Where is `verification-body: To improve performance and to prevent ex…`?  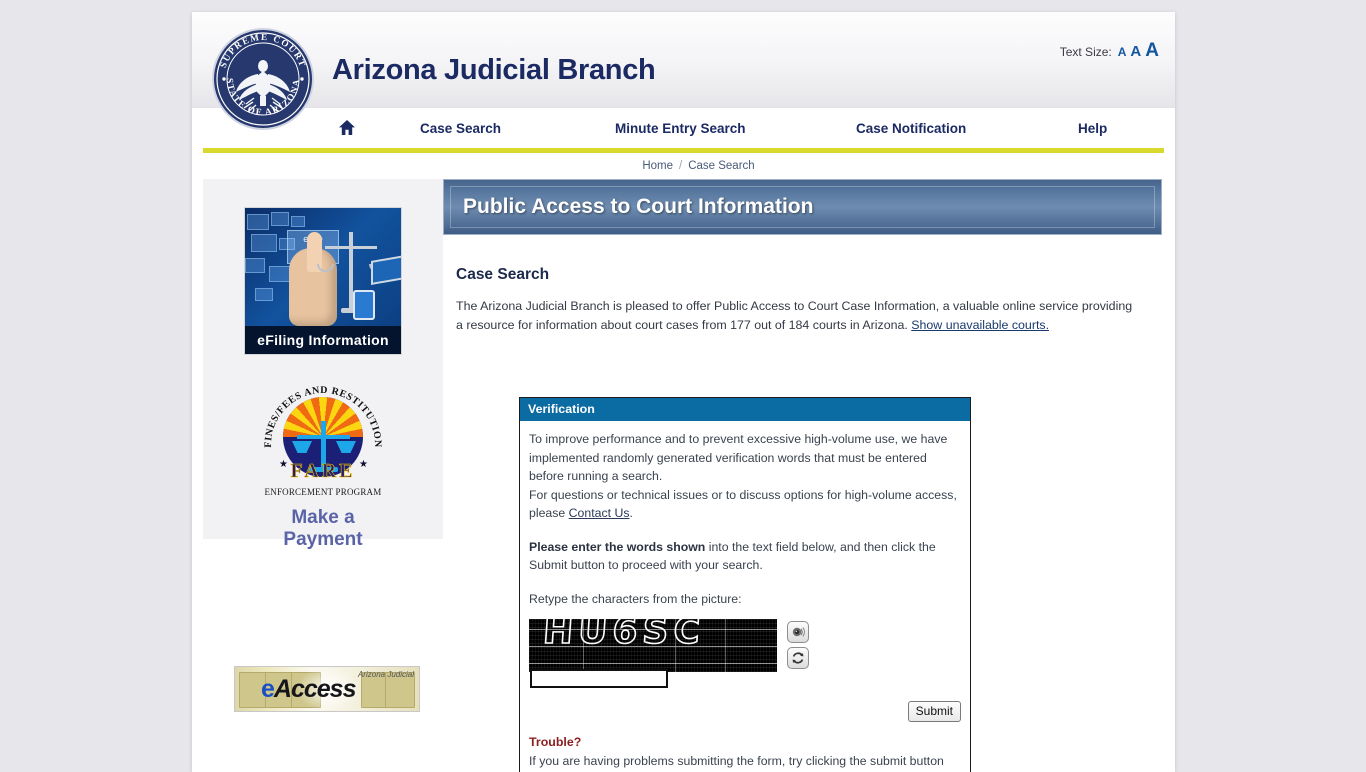
verification-body: To improve performance and to prevent ex… is located at coordinates (745, 596).